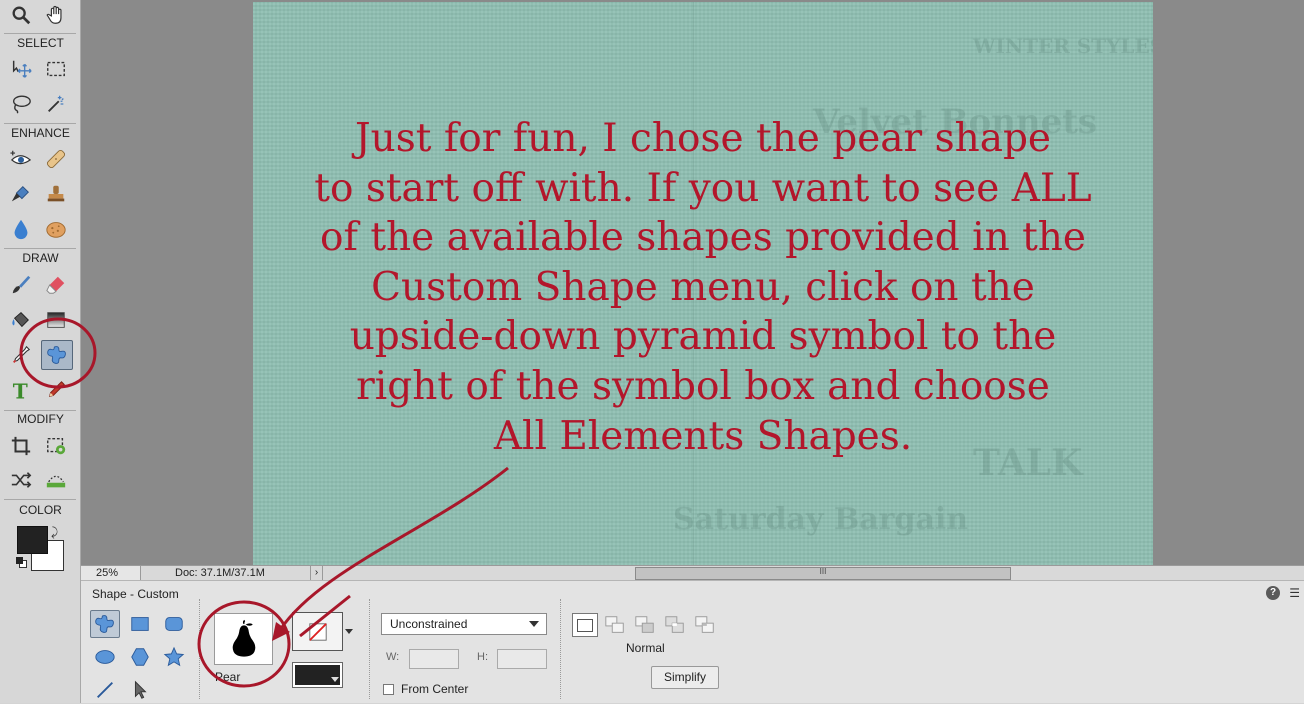 This screenshot has width=1304, height=704. I want to click on content-aware-move-tool, so click(21, 480).